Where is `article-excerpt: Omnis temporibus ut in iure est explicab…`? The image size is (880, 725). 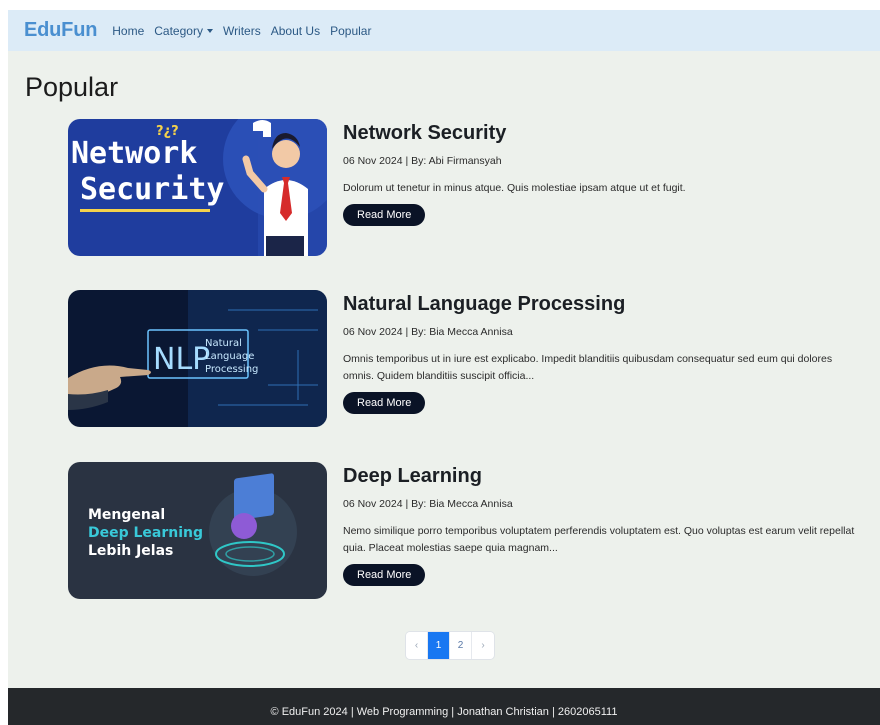
article-excerpt: Omnis temporibus ut in iure est explicab… is located at coordinates (588, 367).